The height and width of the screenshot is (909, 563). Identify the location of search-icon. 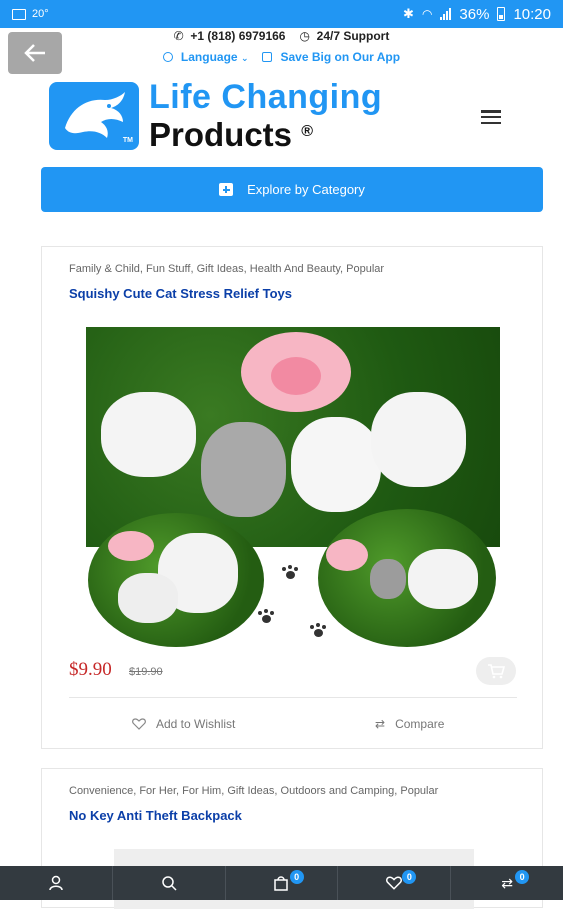
(169, 883).